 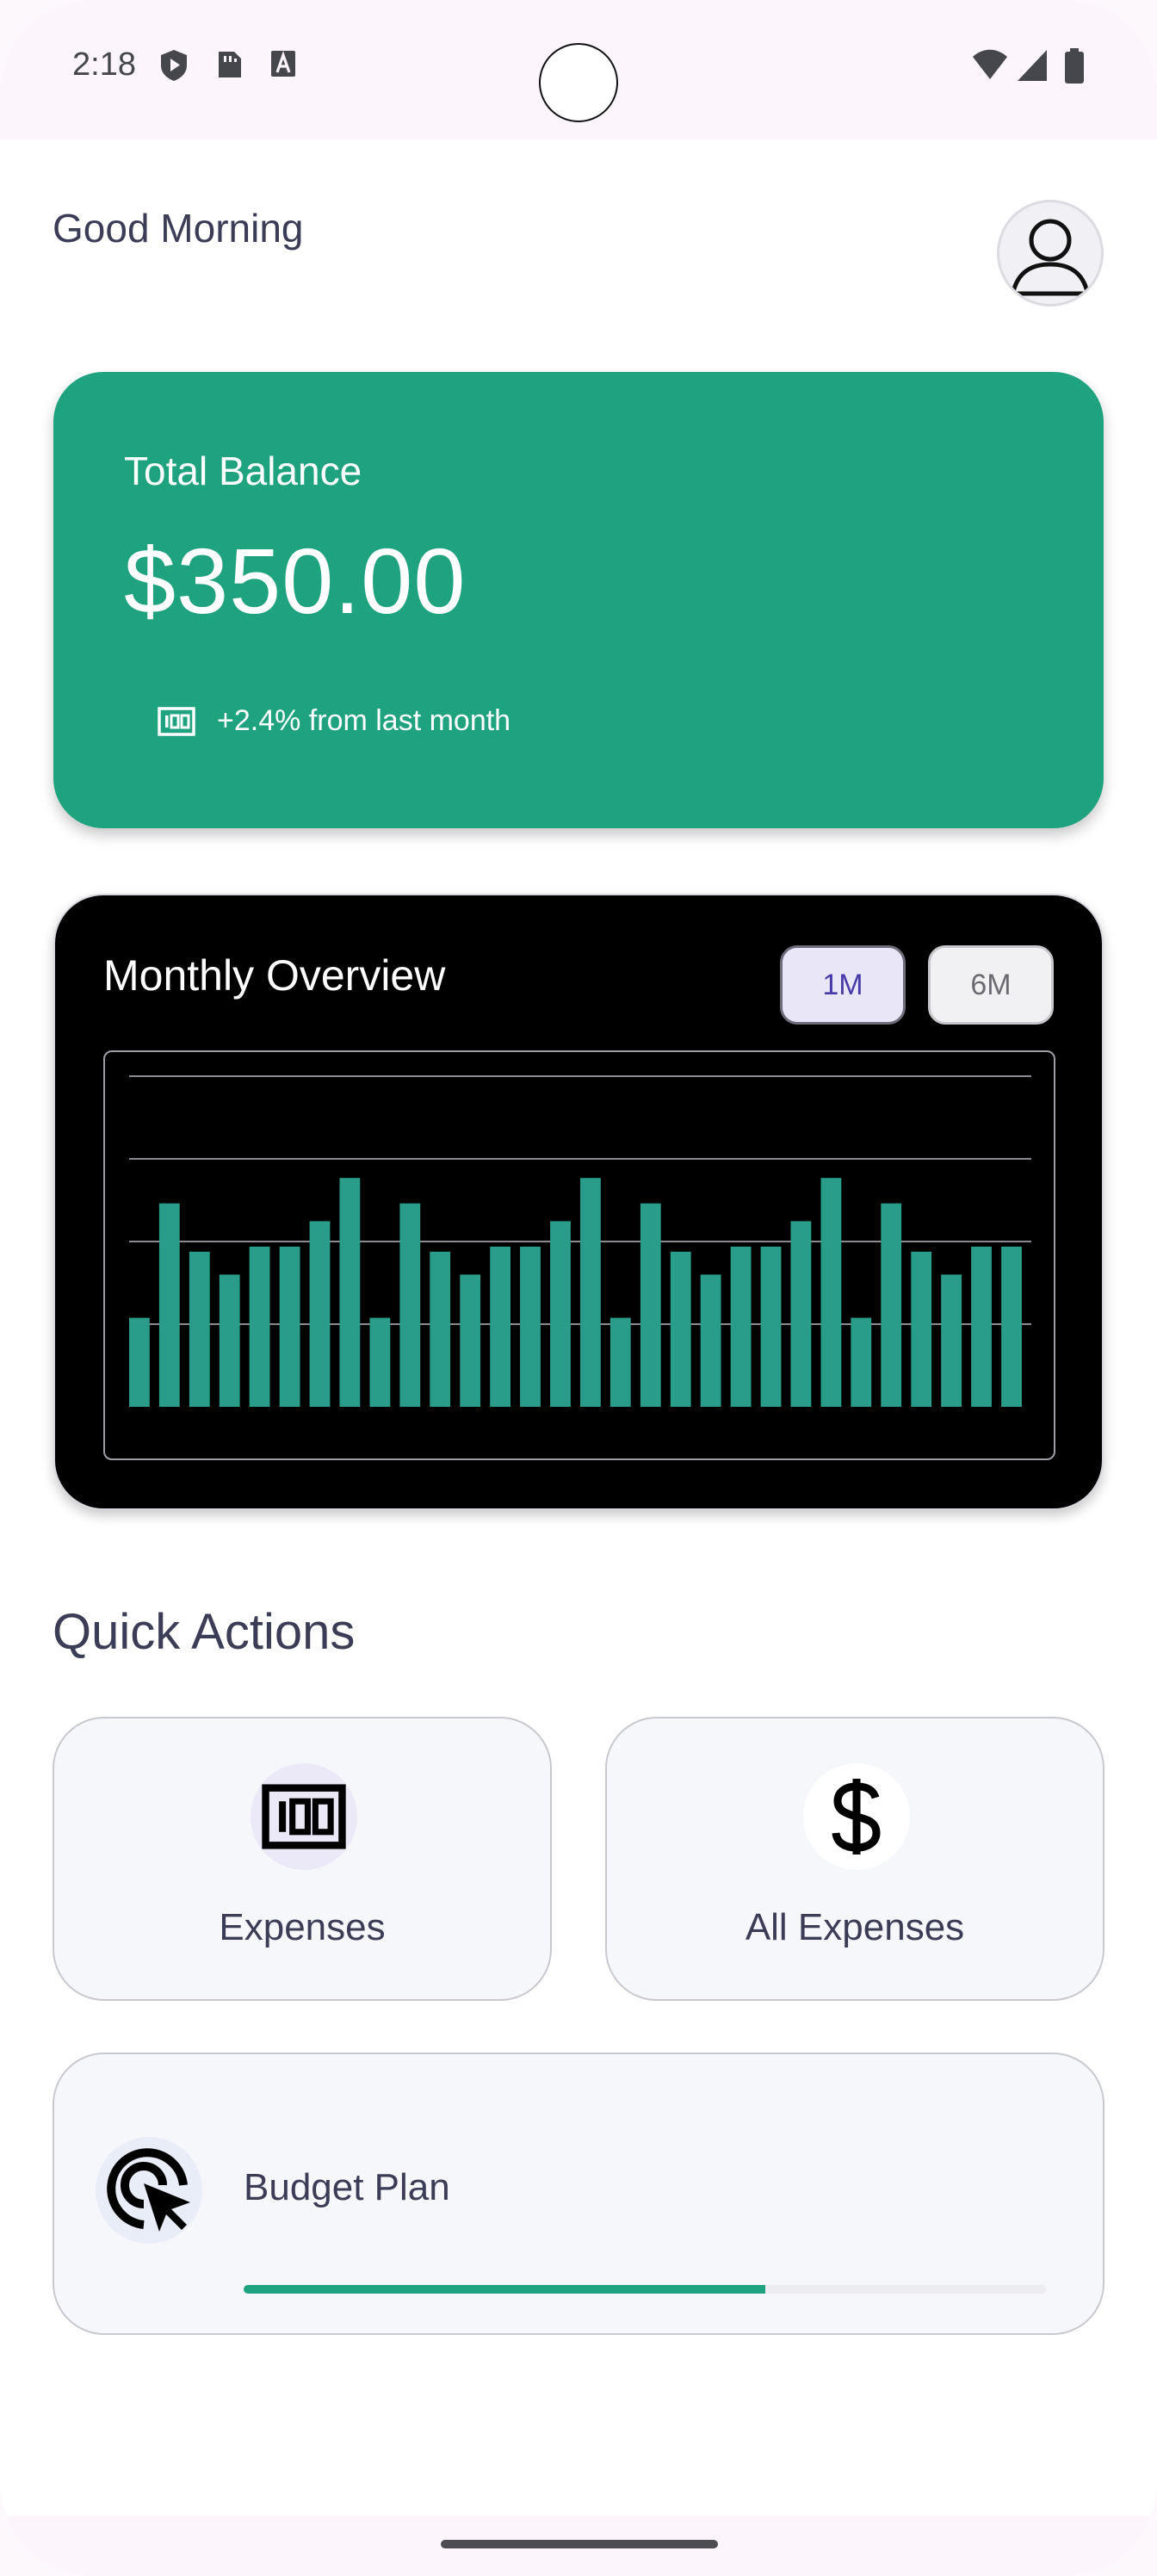 What do you see at coordinates (1033, 65) in the screenshot?
I see `cellular-signal-icon` at bounding box center [1033, 65].